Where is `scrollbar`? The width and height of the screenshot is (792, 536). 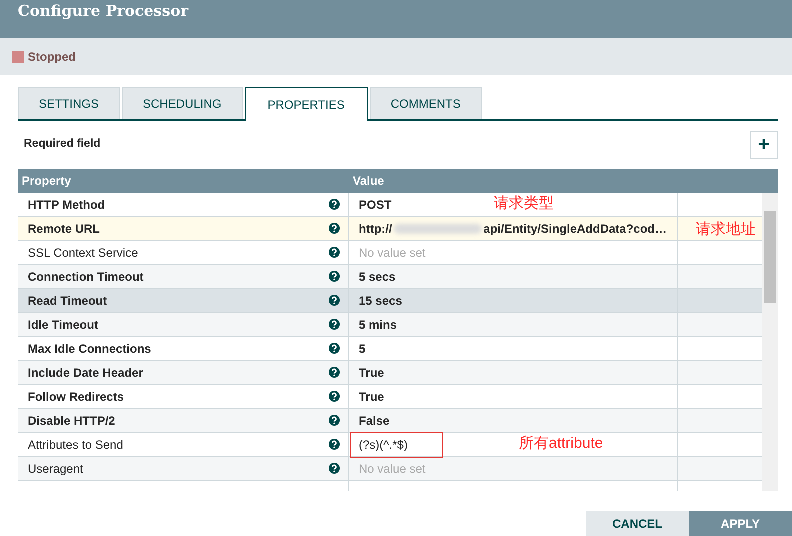 scrollbar is located at coordinates (770, 342).